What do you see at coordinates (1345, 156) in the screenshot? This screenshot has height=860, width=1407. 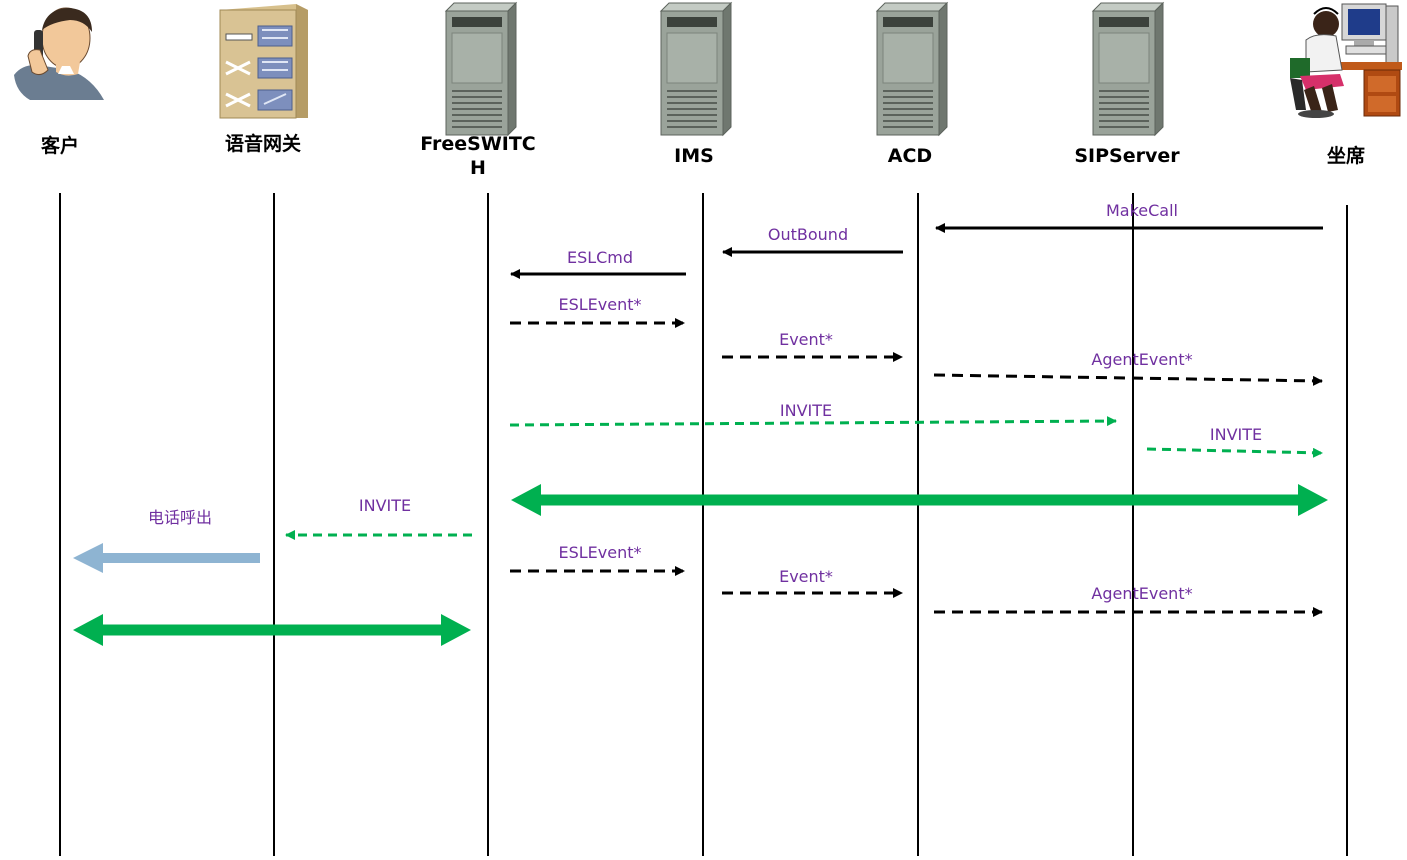 I see `actor-label-agent: 坐席` at bounding box center [1345, 156].